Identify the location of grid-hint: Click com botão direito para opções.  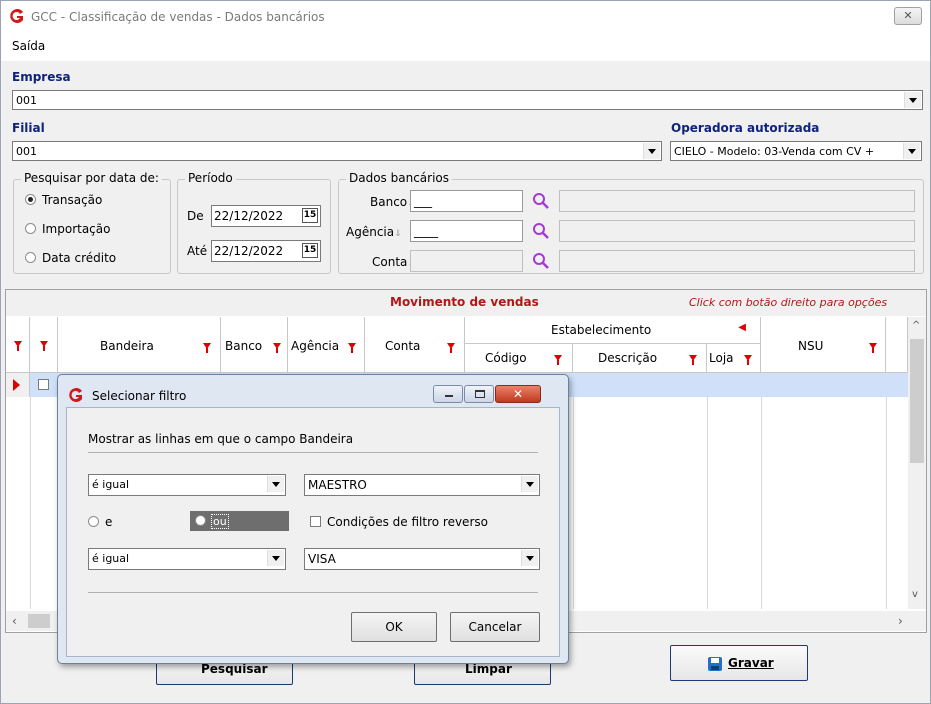
(788, 302).